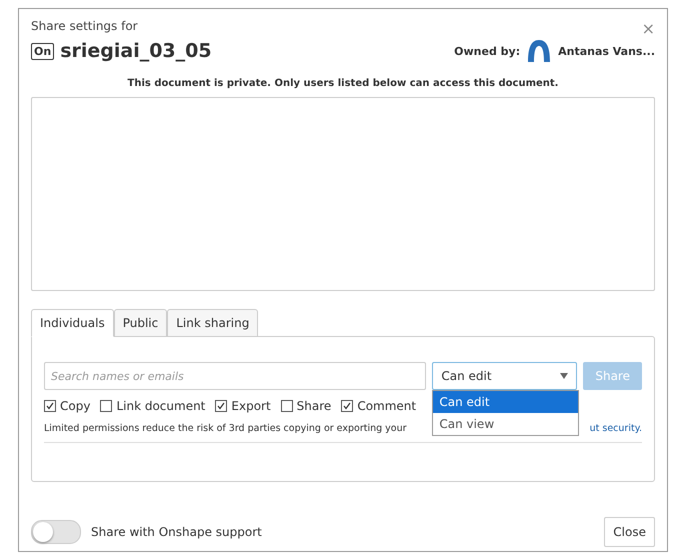 The width and height of the screenshot is (674, 560). Describe the element at coordinates (616, 428) in the screenshot. I see `security-link: ut security.` at that location.